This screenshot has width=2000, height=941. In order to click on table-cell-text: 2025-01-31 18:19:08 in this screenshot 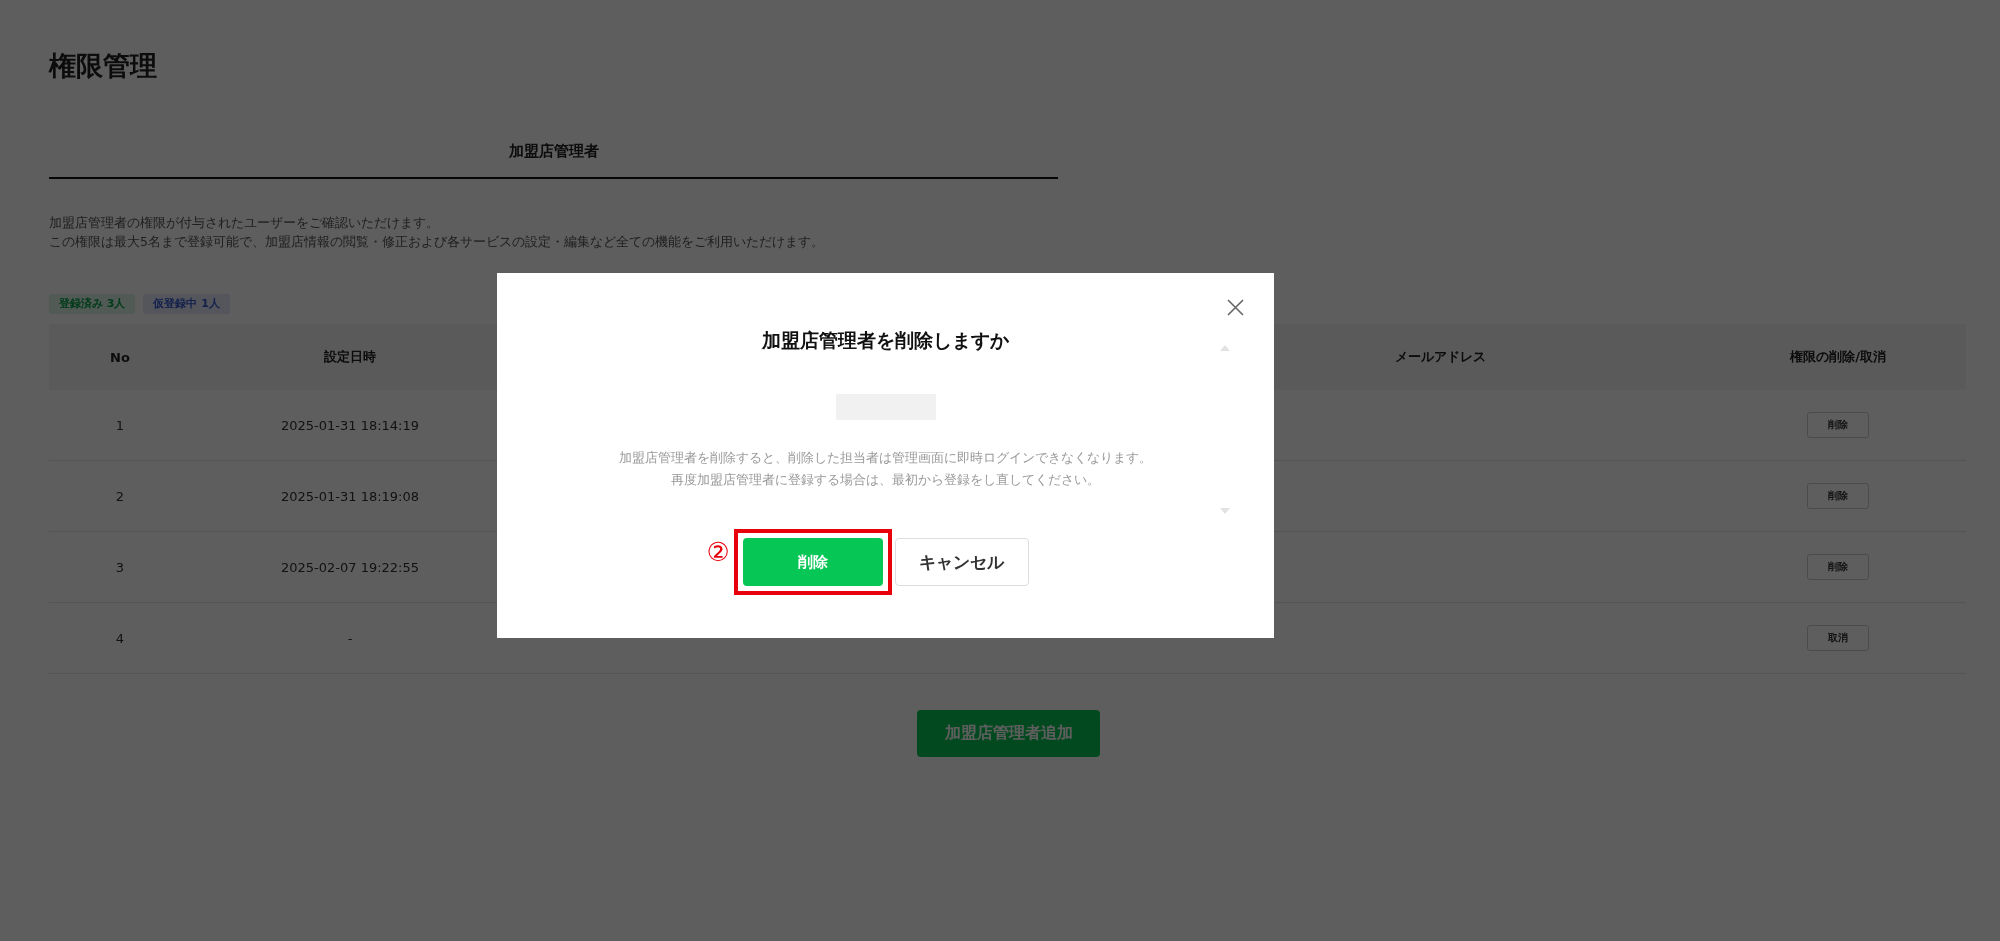, I will do `click(350, 496)`.